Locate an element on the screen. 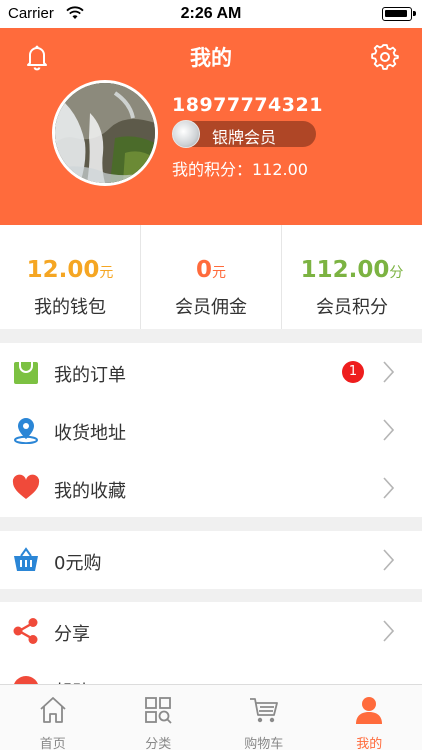  menu-group-more: 分享 帮助 is located at coordinates (211, 643).